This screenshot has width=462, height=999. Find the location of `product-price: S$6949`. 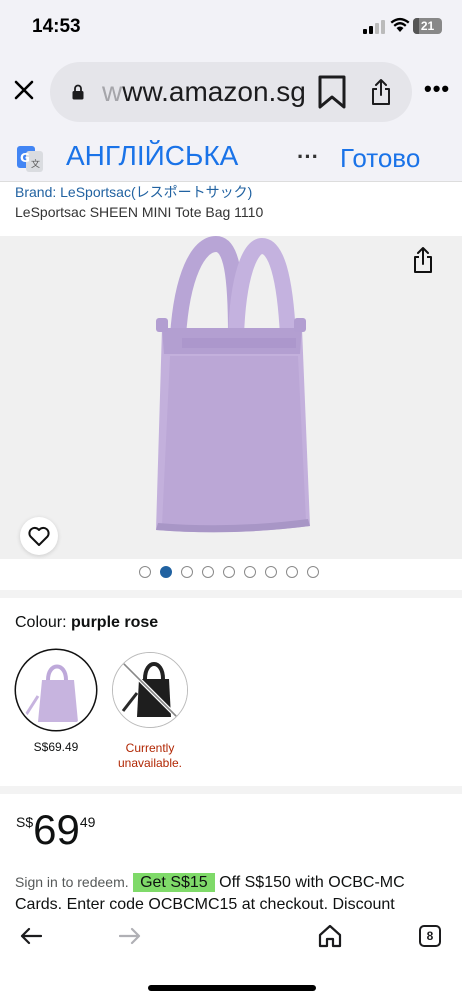

product-price: S$6949 is located at coordinates (55, 830).